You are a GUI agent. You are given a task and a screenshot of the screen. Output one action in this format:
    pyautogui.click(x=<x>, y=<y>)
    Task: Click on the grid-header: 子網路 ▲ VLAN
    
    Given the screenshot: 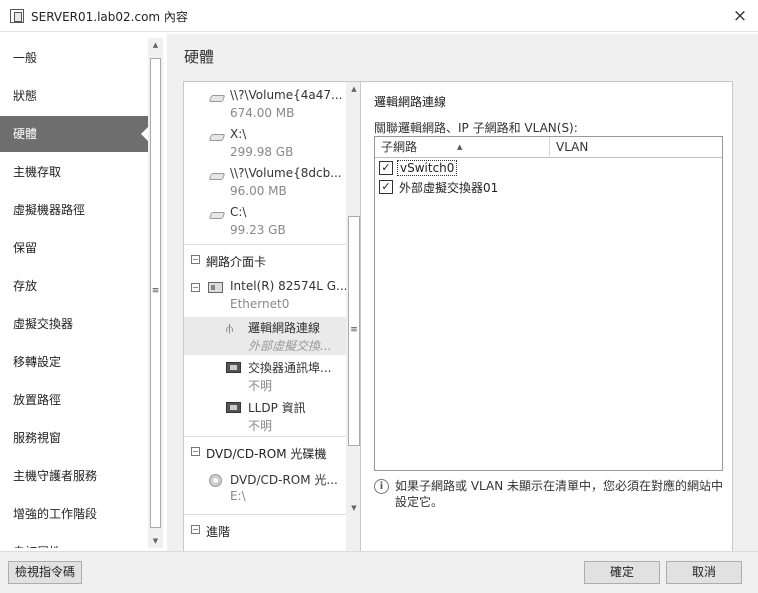 What is the action you would take?
    pyautogui.click(x=548, y=147)
    